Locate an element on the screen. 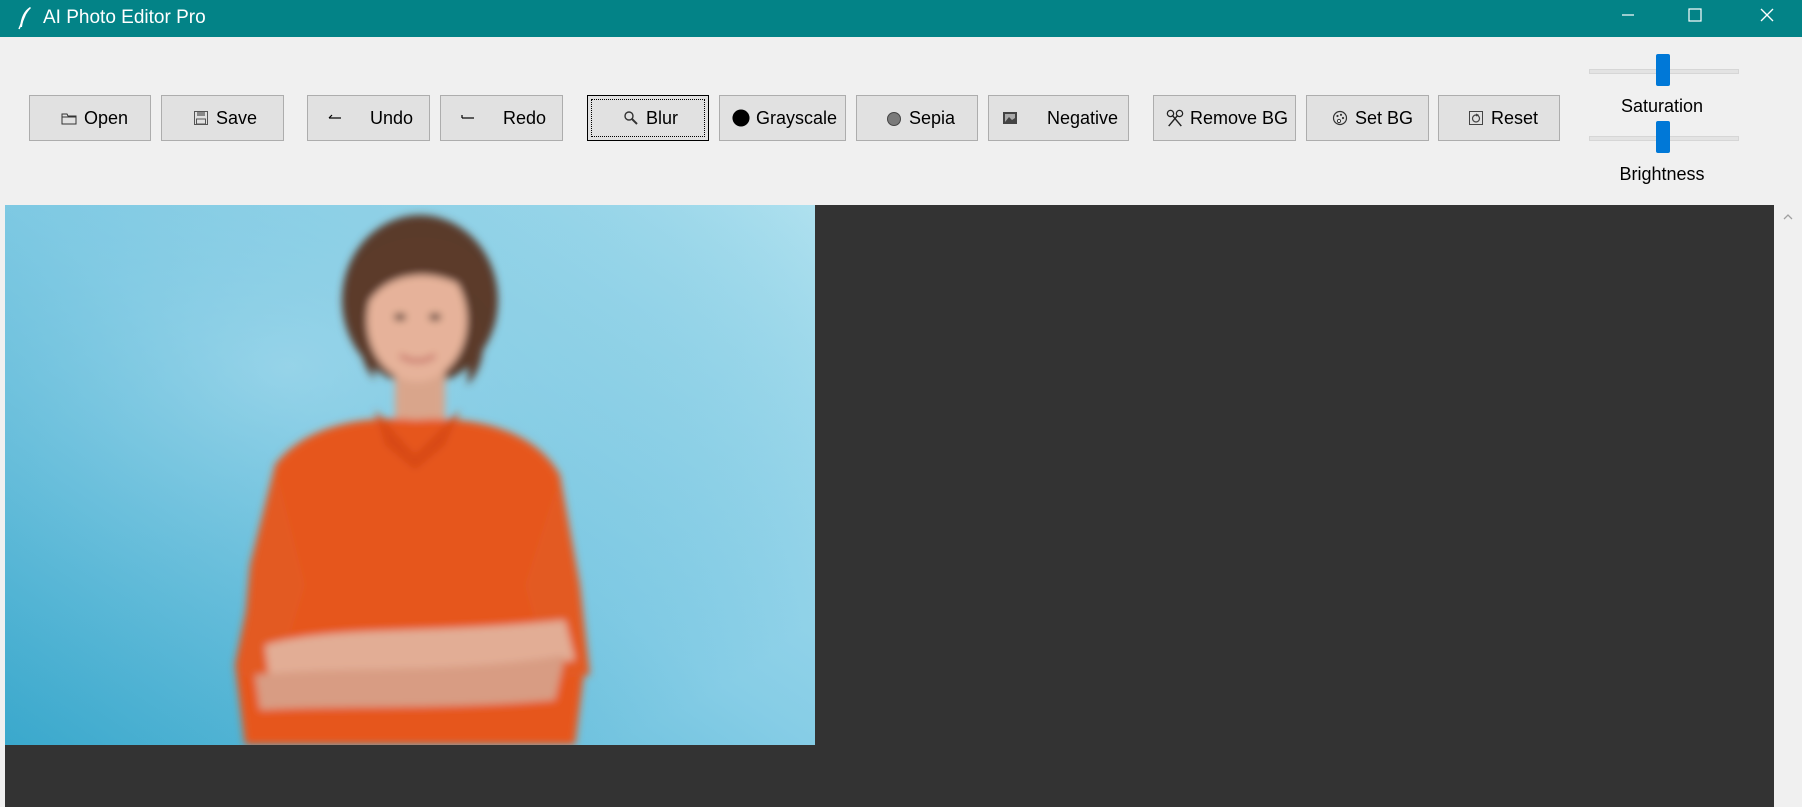 The width and height of the screenshot is (1802, 807). set-bg-button: Set BG is located at coordinates (1367, 118).